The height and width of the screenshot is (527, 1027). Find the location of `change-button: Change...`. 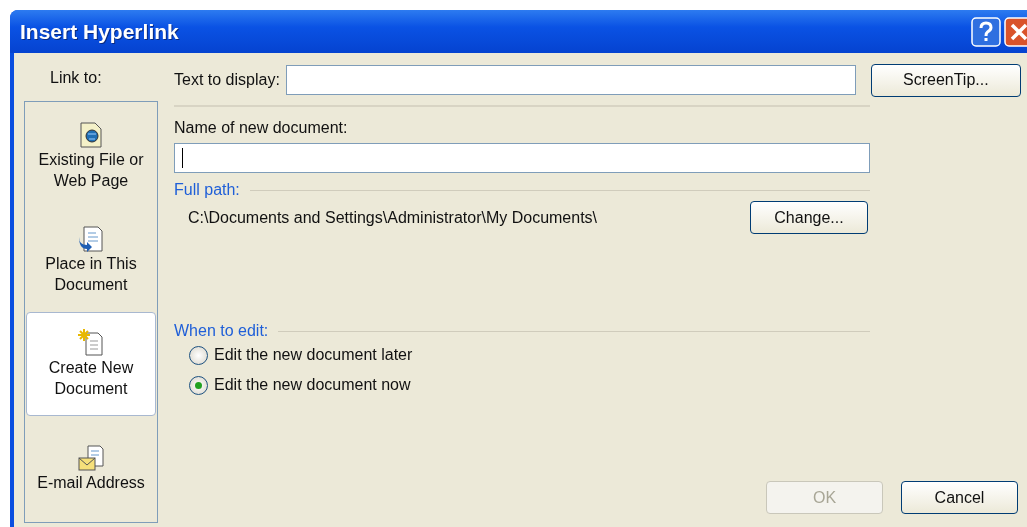

change-button: Change... is located at coordinates (809, 217).